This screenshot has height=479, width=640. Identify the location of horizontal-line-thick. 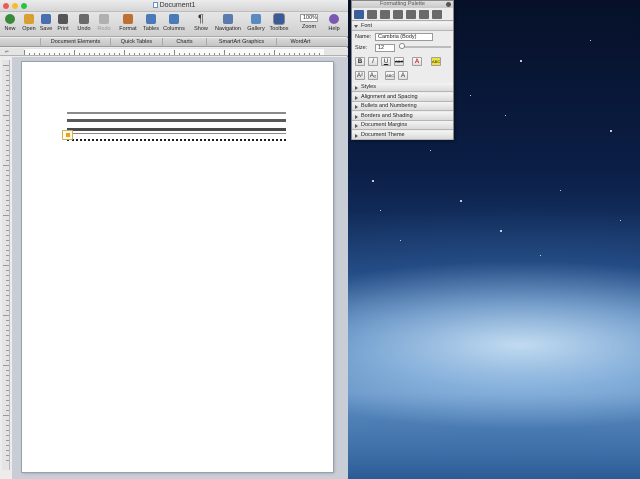
(176, 129).